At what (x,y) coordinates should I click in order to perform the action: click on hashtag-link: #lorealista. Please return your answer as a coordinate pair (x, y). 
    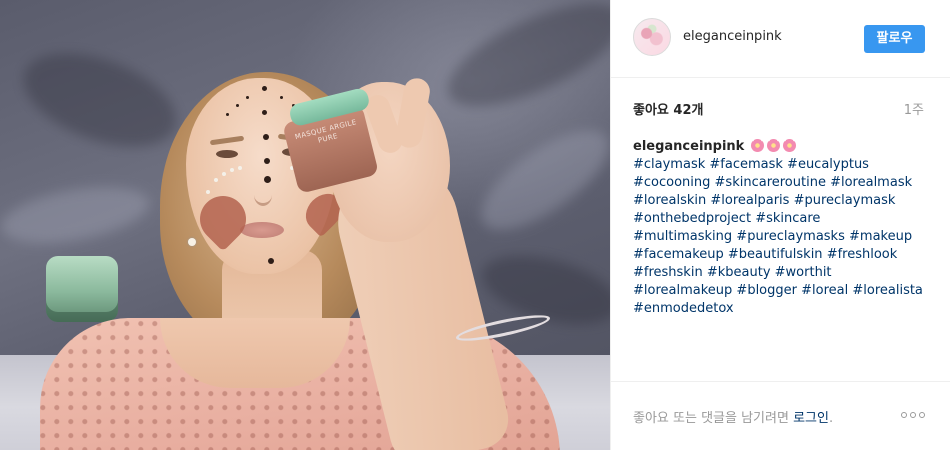
    Looking at the image, I should click on (887, 290).